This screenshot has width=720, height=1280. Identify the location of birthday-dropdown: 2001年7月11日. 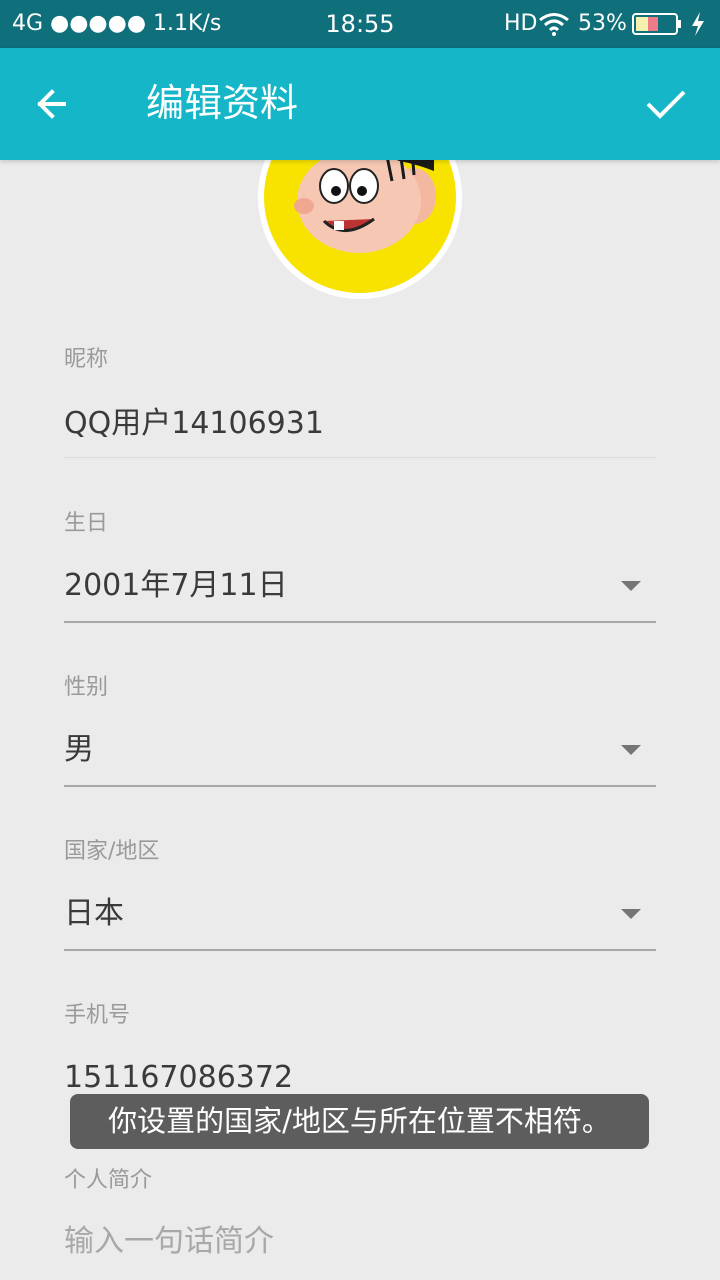
(360, 587).